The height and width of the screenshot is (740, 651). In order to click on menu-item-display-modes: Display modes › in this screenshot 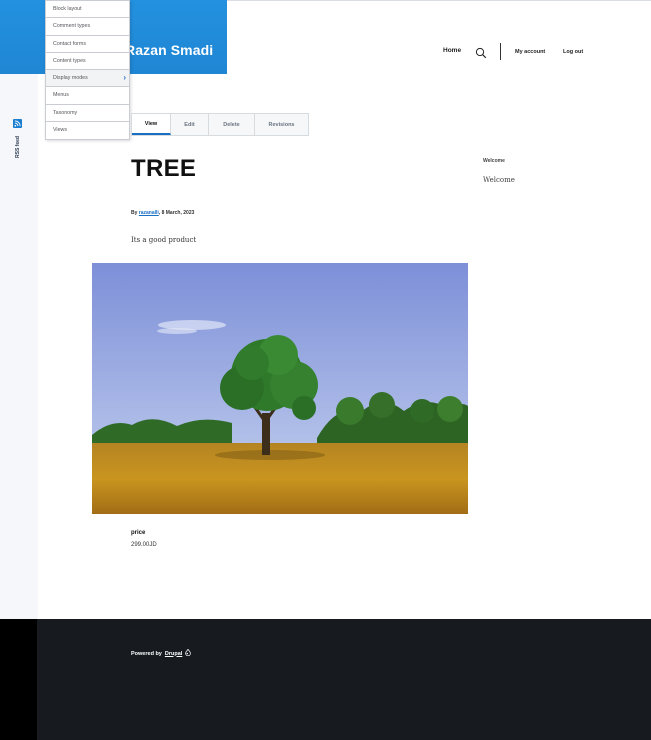, I will do `click(87, 79)`.